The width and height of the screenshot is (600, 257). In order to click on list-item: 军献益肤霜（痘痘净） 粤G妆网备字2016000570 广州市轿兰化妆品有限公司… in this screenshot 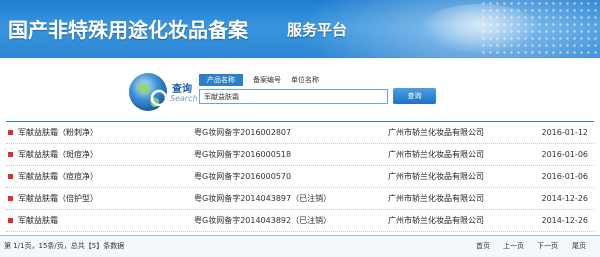, I will do `click(300, 177)`.